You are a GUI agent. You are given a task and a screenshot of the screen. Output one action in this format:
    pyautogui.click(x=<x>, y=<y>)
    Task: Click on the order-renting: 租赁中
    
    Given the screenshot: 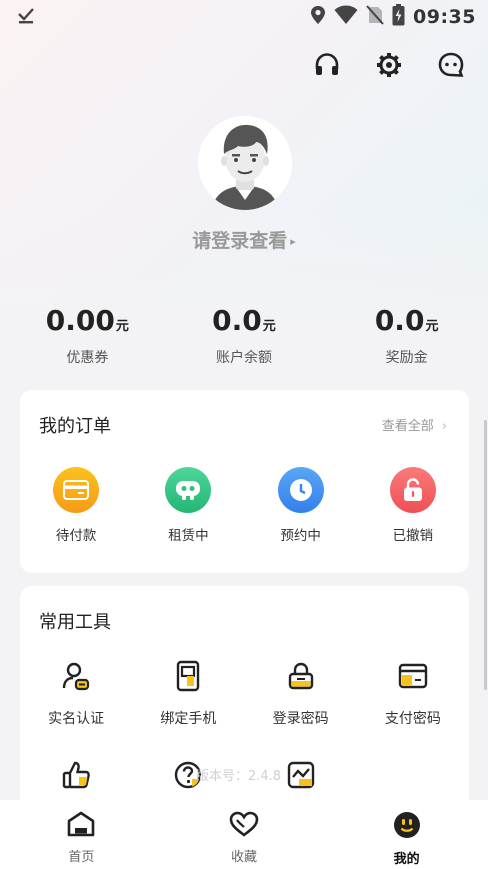 What is the action you would take?
    pyautogui.click(x=188, y=505)
    